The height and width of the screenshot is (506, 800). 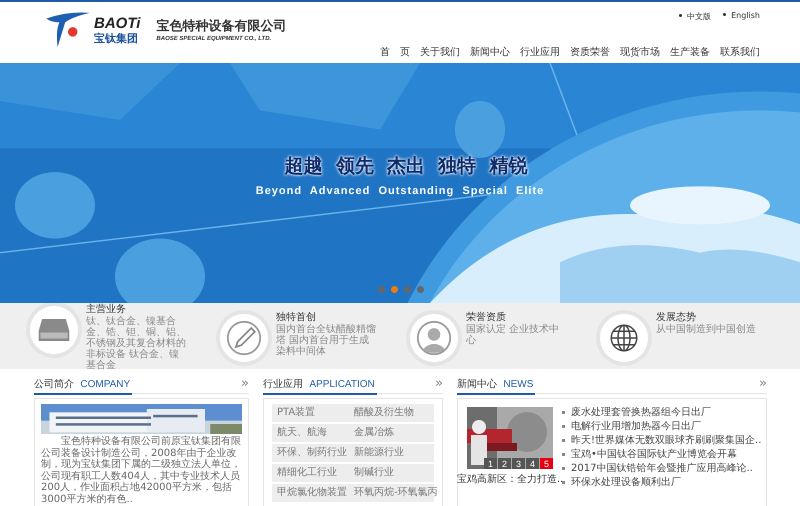 I want to click on feature-title: 独特首创, so click(x=296, y=318).